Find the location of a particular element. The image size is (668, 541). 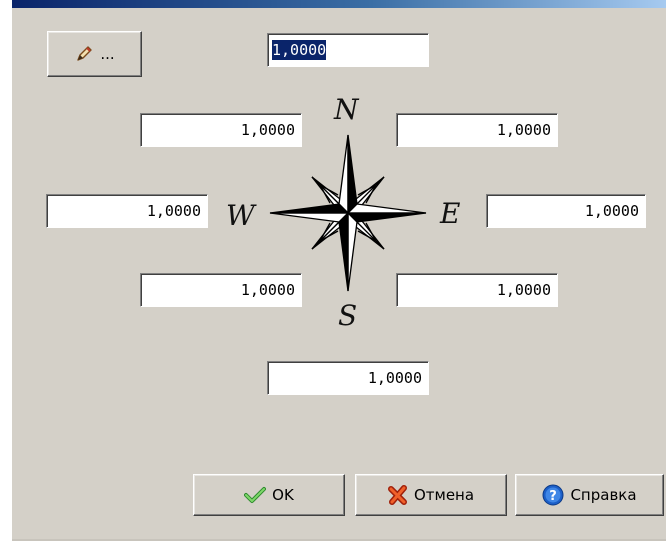

help-button-label: Справка is located at coordinates (603, 495).